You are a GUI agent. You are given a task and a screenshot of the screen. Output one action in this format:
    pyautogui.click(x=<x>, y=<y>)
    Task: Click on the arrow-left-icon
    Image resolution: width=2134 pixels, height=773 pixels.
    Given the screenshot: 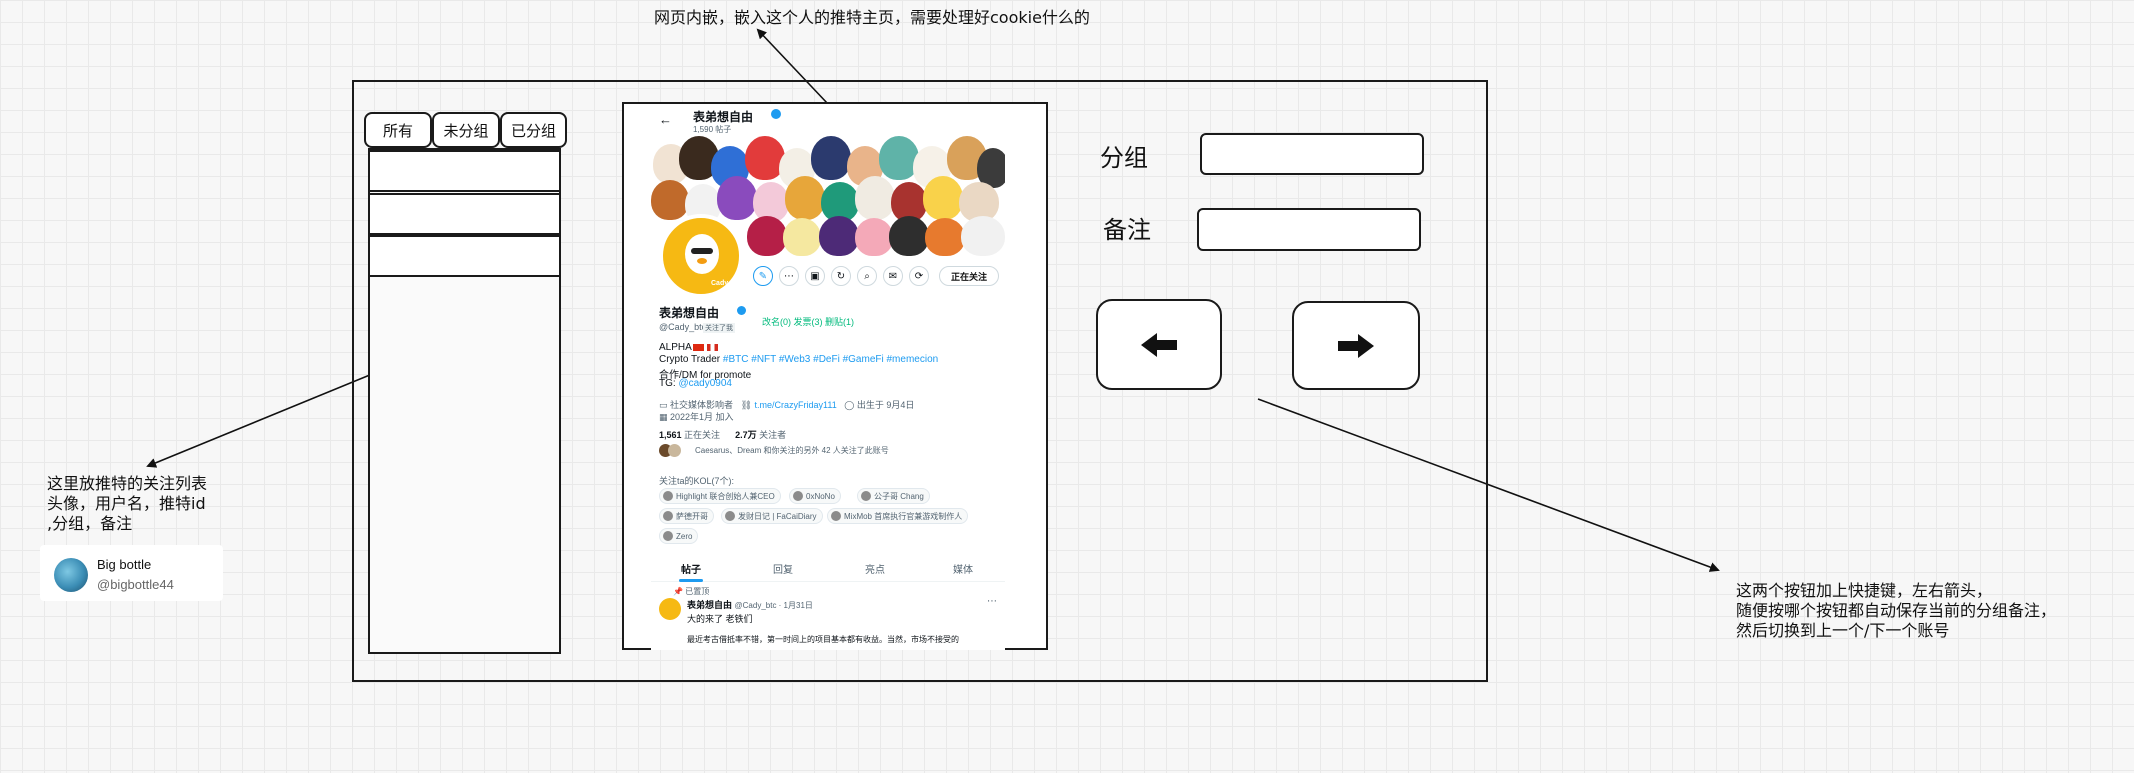 What is the action you would take?
    pyautogui.click(x=1159, y=344)
    